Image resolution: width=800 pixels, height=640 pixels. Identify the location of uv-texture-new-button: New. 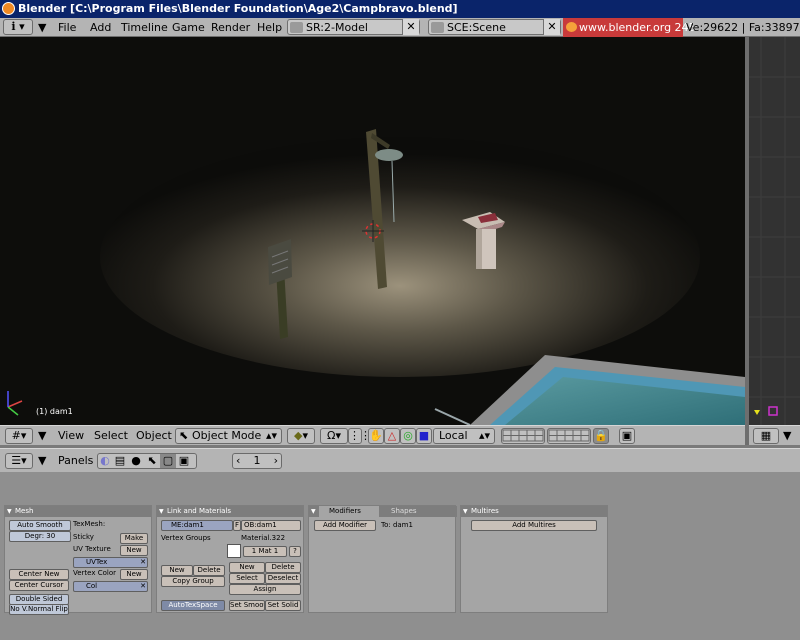
(134, 550).